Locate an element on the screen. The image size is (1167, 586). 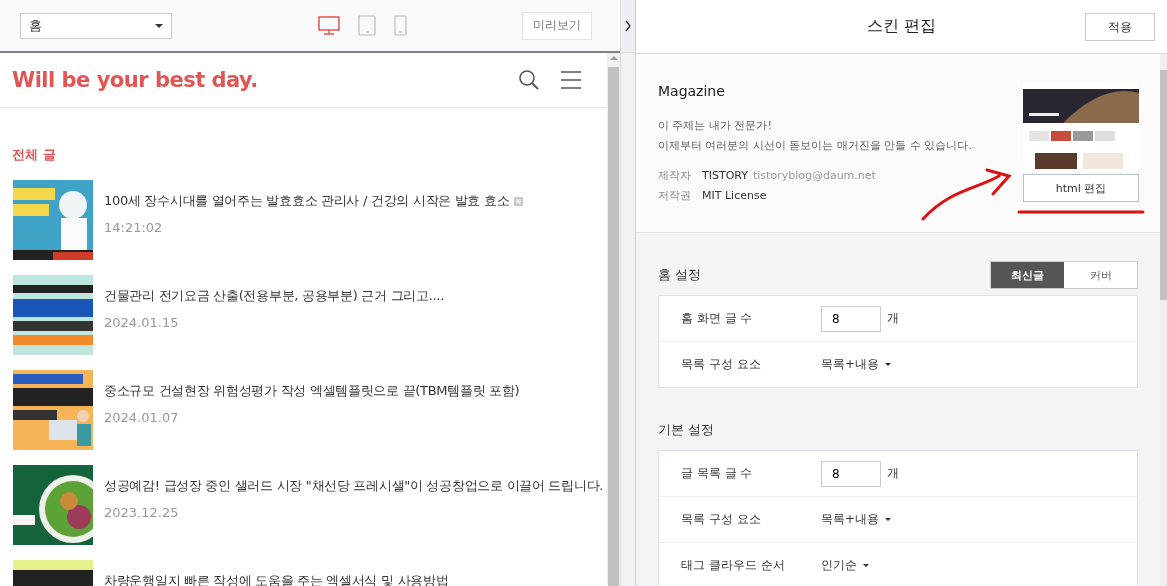
skin-name: Magazine is located at coordinates (692, 91).